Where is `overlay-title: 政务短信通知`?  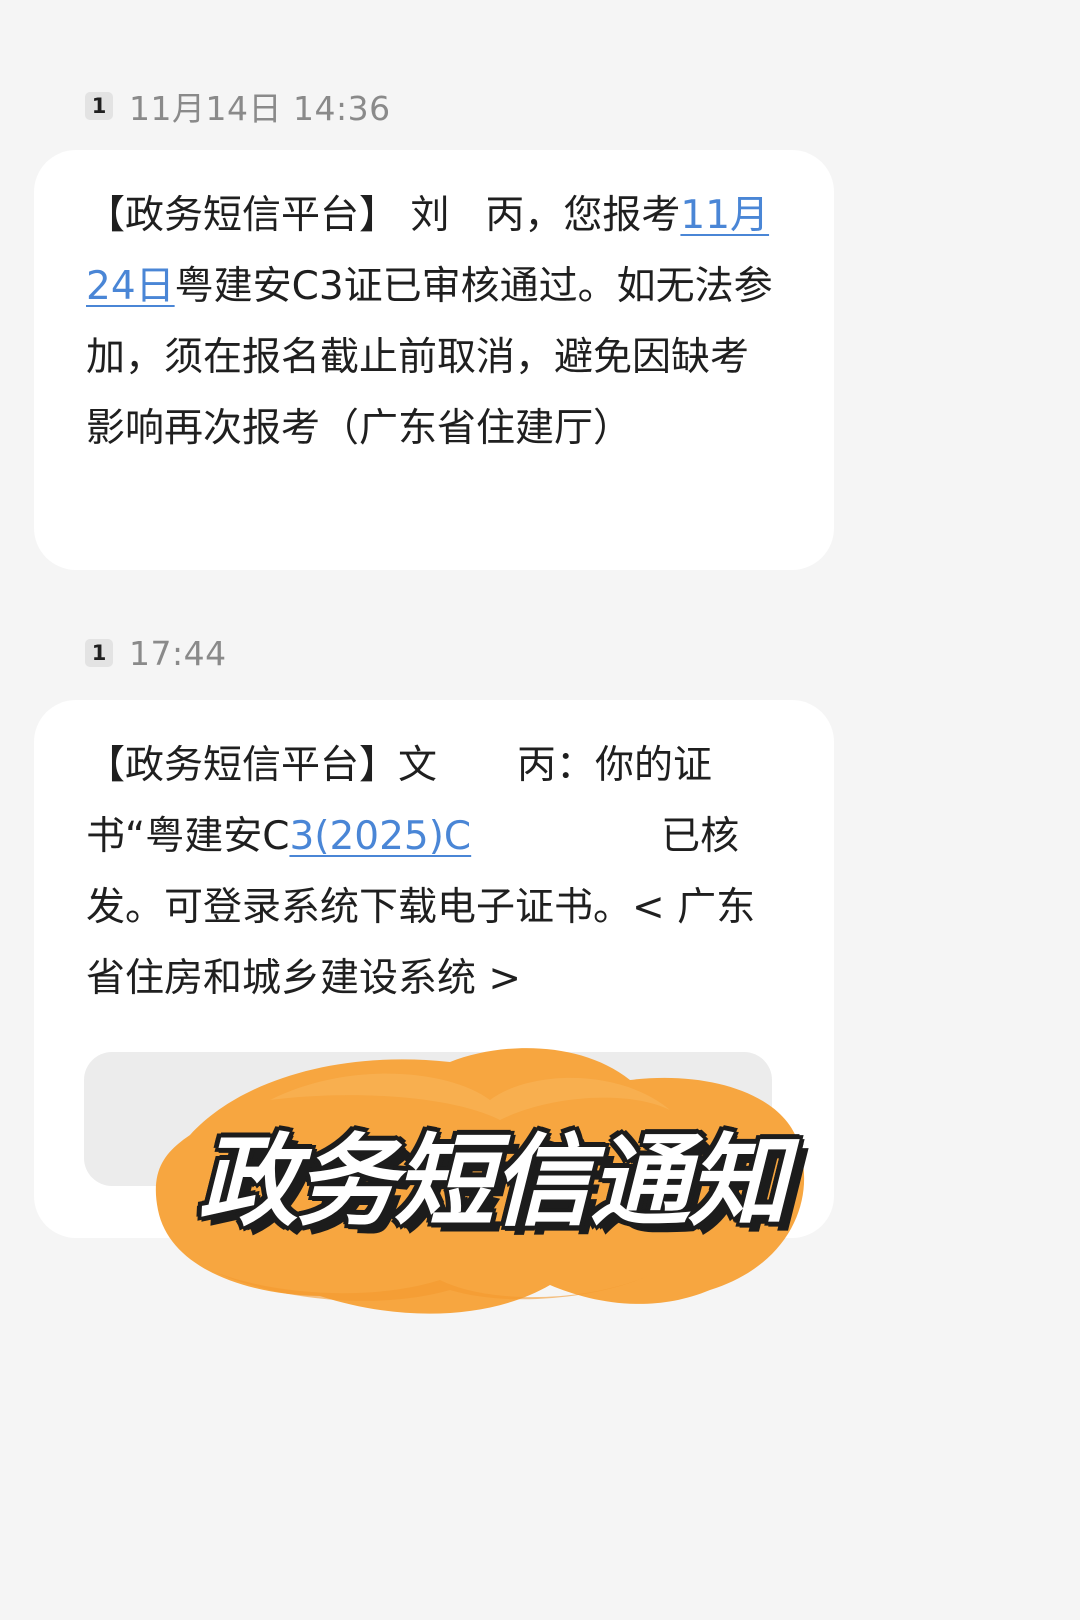 overlay-title: 政务短信通知 is located at coordinates (493, 1181).